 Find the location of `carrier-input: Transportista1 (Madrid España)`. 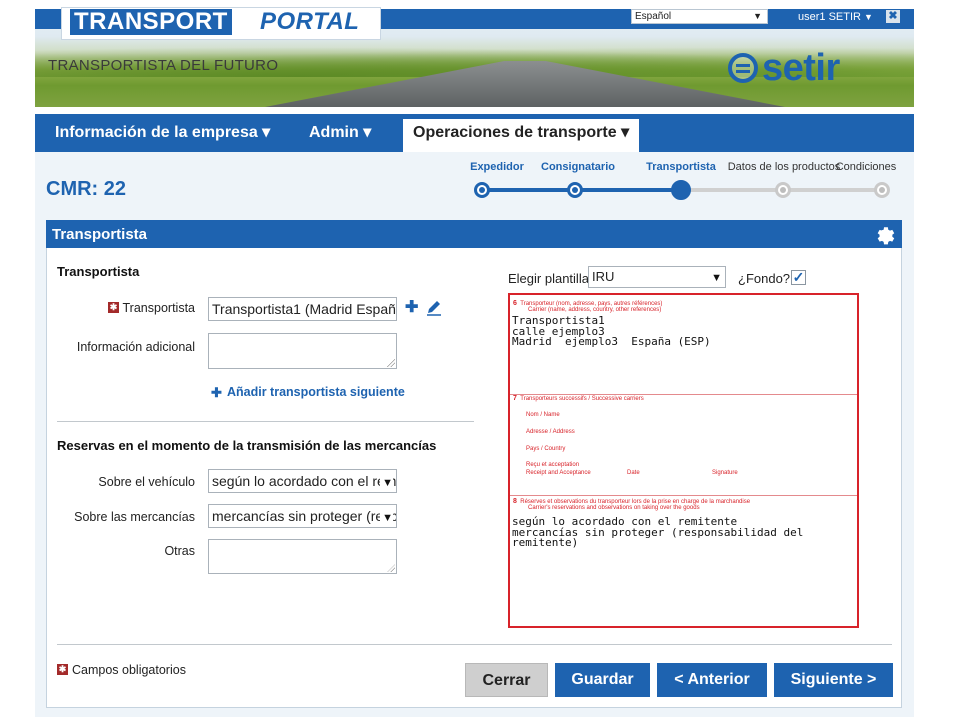

carrier-input: Transportista1 (Madrid España) is located at coordinates (302, 309).